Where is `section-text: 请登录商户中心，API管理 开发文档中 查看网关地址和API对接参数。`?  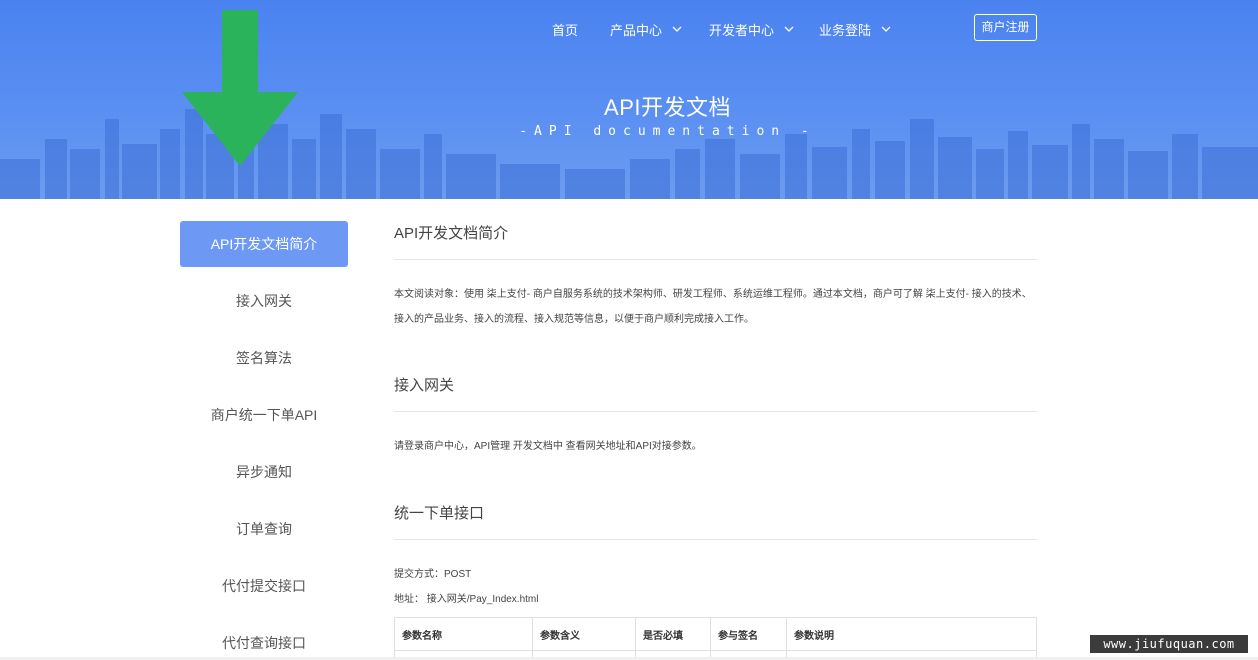
section-text: 请登录商户中心，API管理 开发文档中 查看网关地址和API对接参数。 is located at coordinates (548, 446).